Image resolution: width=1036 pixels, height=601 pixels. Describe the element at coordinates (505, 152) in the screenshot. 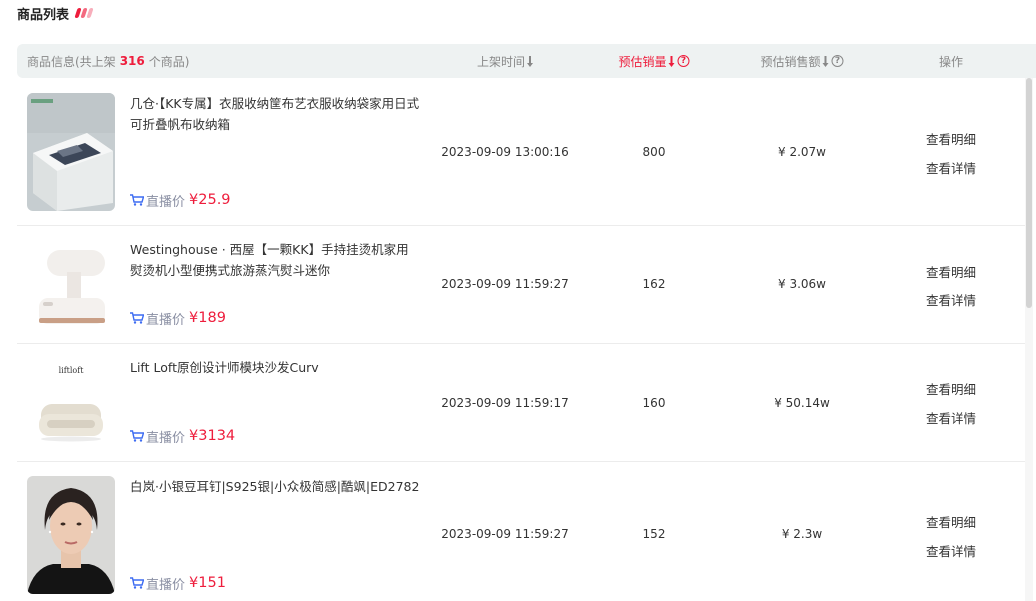

I see `listed-time: 2023-09-09 13:00:16` at that location.